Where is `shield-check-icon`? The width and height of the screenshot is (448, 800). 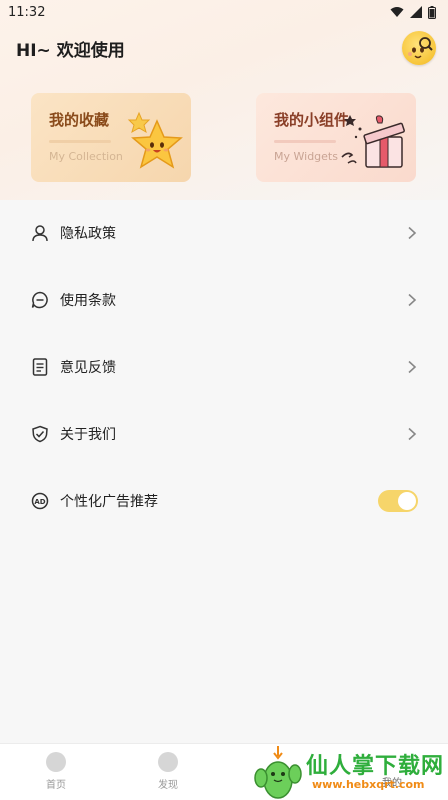 shield-check-icon is located at coordinates (40, 434).